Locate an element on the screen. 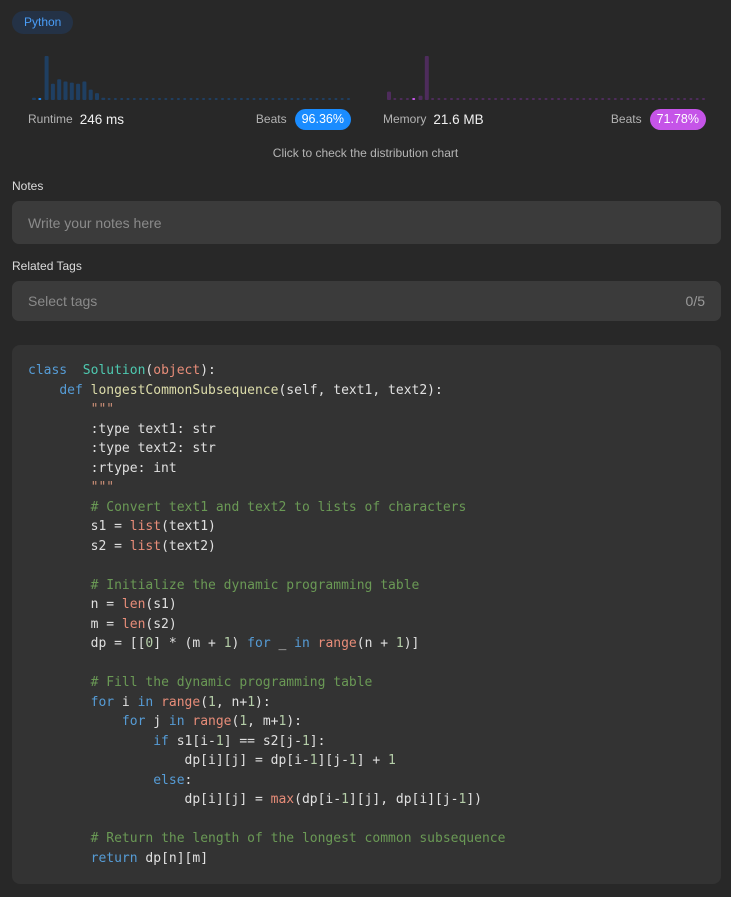 Image resolution: width=731 pixels, height=897 pixels. language-badge: Python is located at coordinates (43, 22).